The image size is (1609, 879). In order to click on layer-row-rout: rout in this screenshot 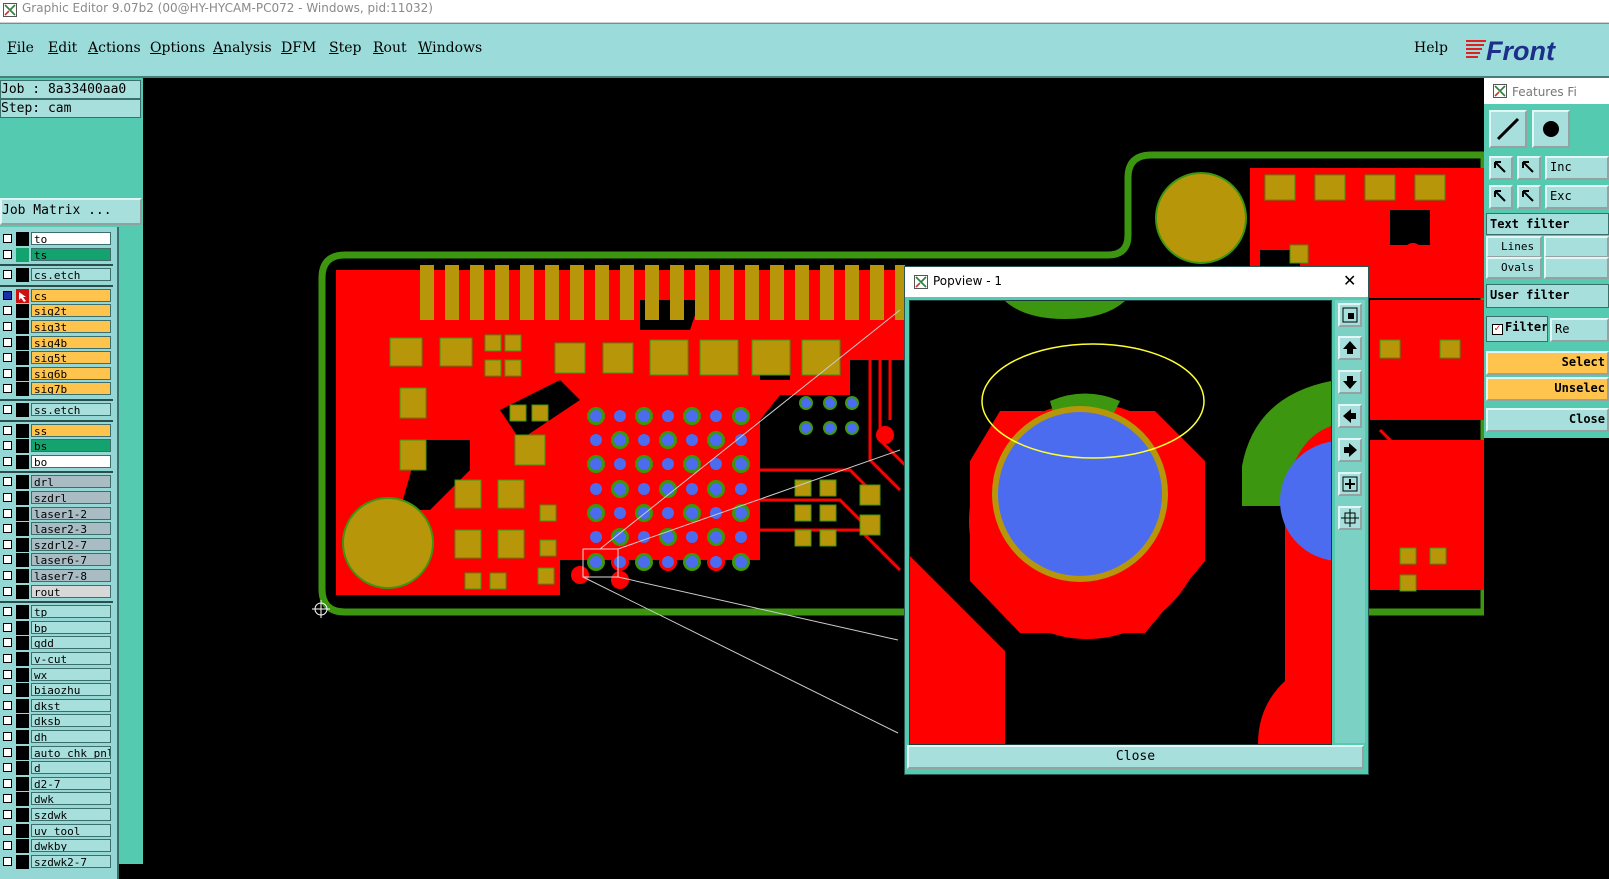, I will do `click(56, 591)`.